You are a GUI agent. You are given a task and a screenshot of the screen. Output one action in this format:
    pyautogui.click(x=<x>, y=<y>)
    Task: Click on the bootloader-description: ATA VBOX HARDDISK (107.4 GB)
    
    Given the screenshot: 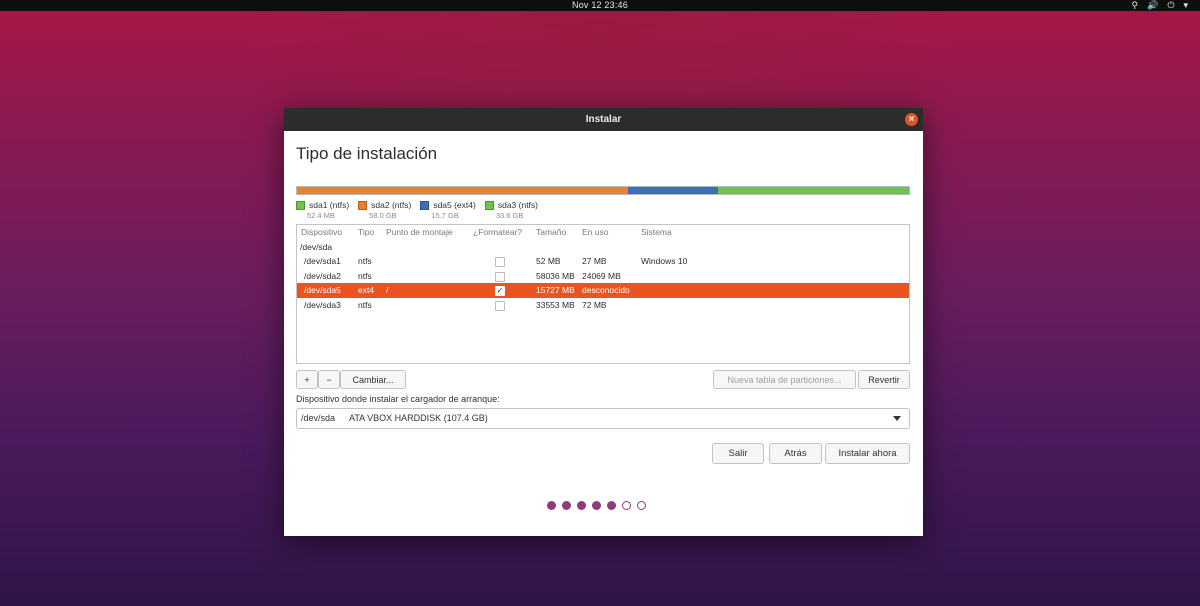 What is the action you would take?
    pyautogui.click(x=418, y=418)
    